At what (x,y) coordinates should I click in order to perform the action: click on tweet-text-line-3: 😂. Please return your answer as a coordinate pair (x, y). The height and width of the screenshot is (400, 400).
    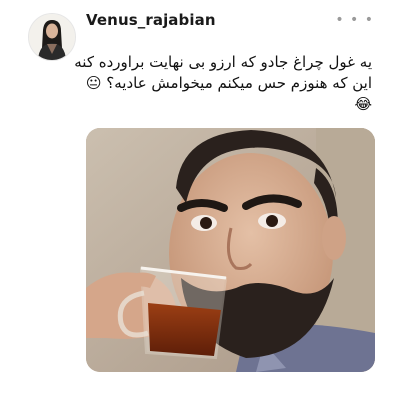
    Looking at the image, I should click on (222, 104).